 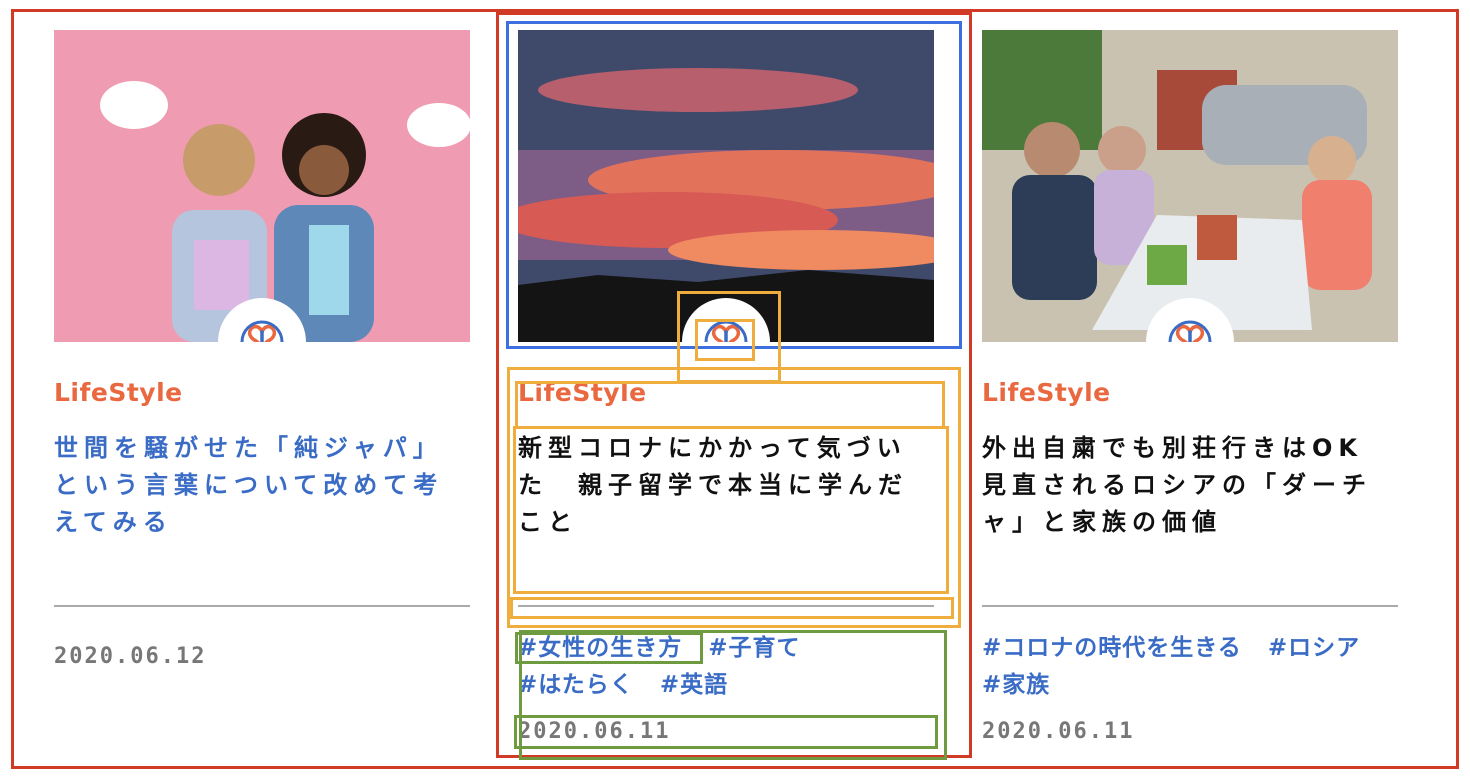 I want to click on article-image-women, so click(x=262, y=186).